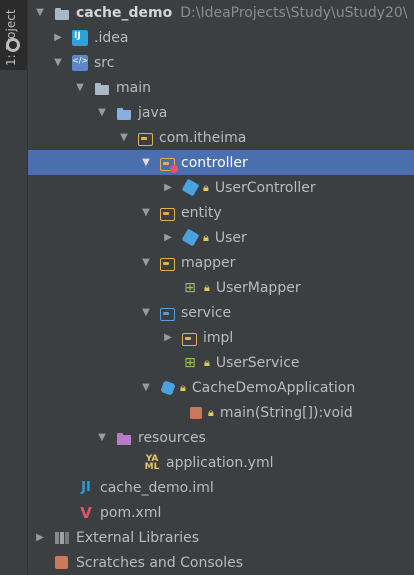  I want to click on tree-item-label: com.itheima, so click(203, 137).